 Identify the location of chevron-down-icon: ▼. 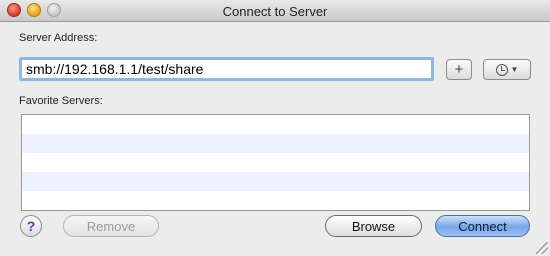
(514, 69).